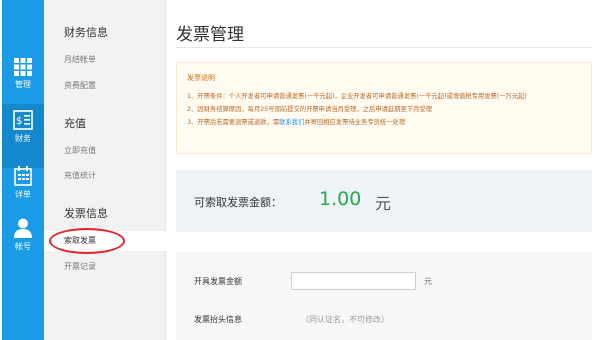 The height and width of the screenshot is (340, 600). I want to click on invoice-amount-label: 开具发票金额, so click(218, 281).